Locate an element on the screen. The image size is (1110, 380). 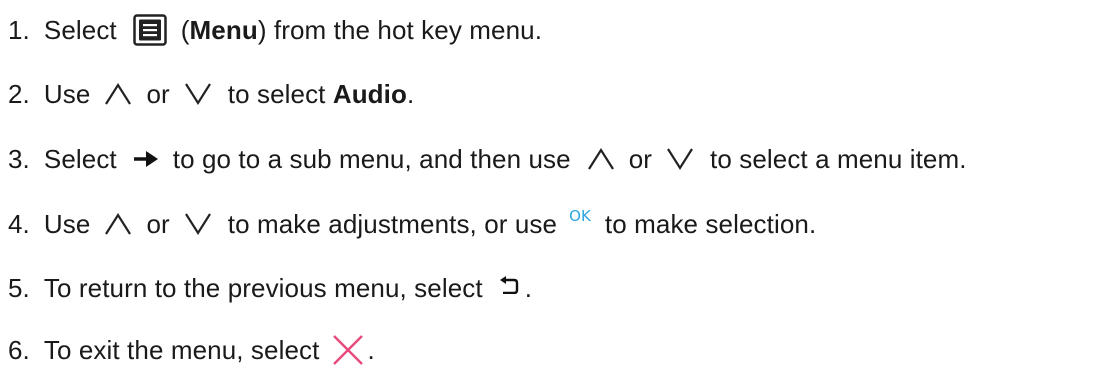
step-6: 6. To exit the menu, select . is located at coordinates (191, 350).